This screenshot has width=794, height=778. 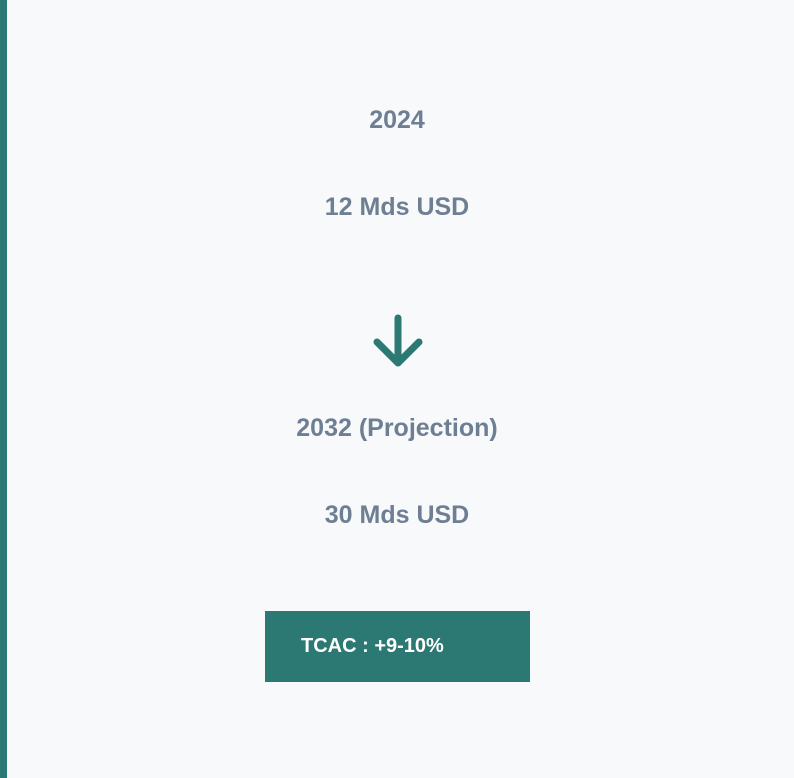 I want to click on start-value: 12 Mds USD, so click(x=397, y=207).